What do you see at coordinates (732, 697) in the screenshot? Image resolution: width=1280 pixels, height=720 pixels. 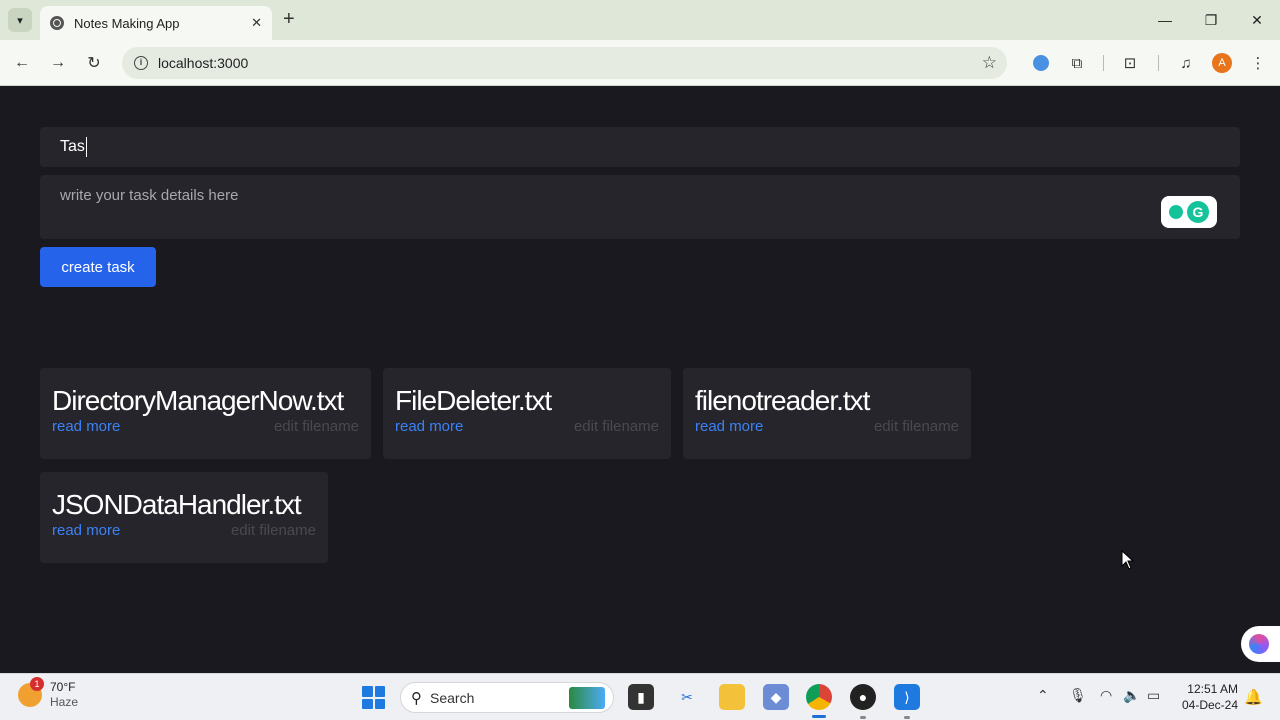 I see `file-explorer-icon` at bounding box center [732, 697].